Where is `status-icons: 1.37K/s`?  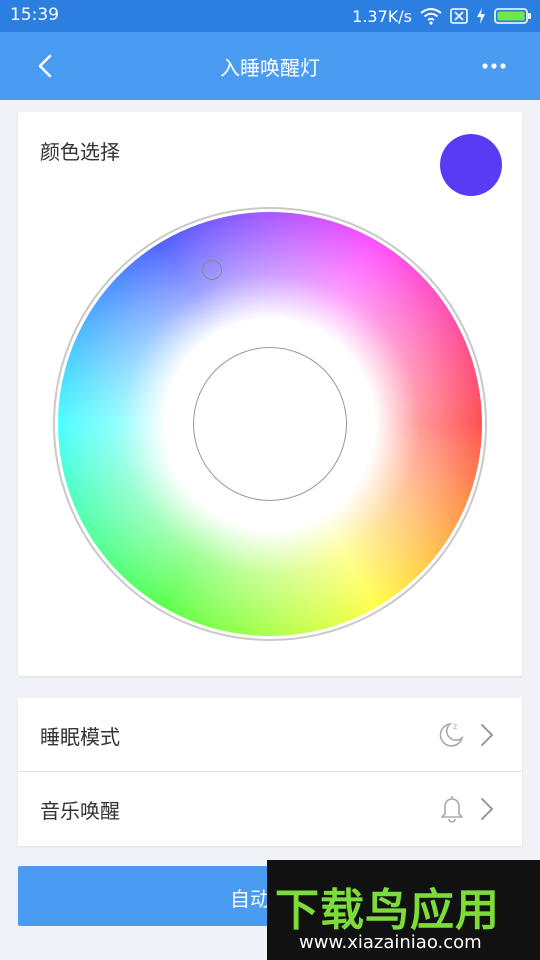 status-icons: 1.37K/s is located at coordinates (442, 16).